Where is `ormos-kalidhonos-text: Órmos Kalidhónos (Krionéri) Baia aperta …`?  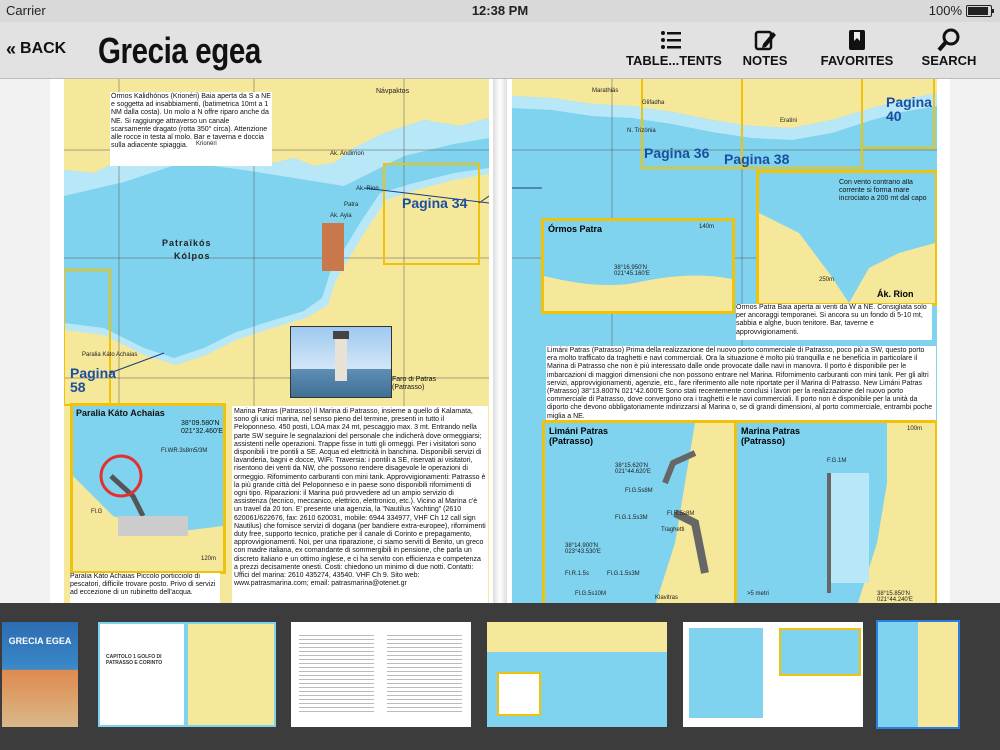
ormos-kalidhonos-text: Órmos Kalidhónos (Krionéri) Baia aperta … is located at coordinates (191, 129).